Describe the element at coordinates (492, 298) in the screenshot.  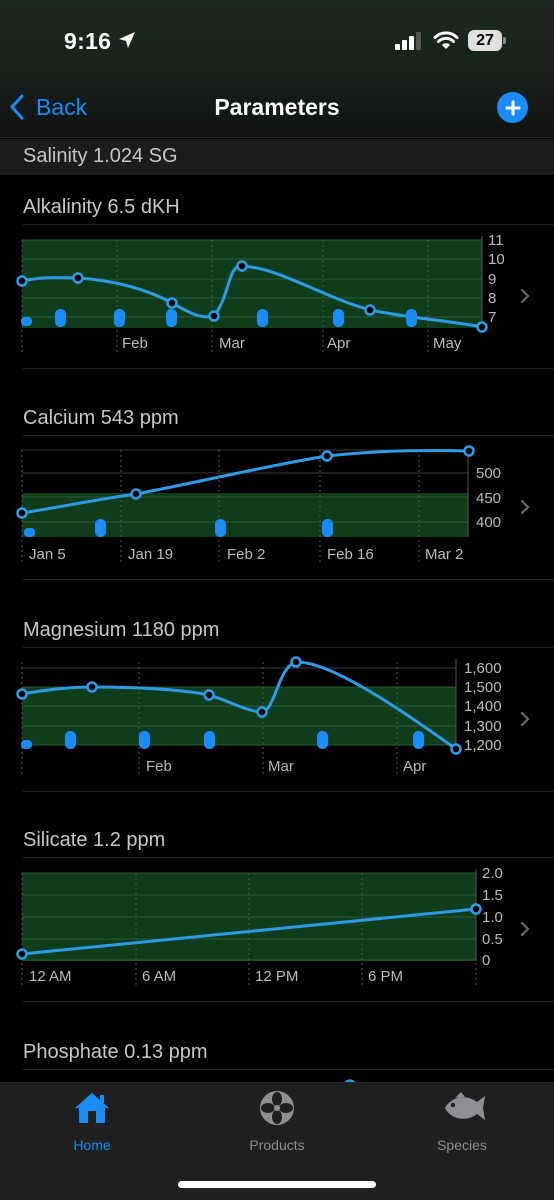
I see `y-tick-label: 8` at that location.